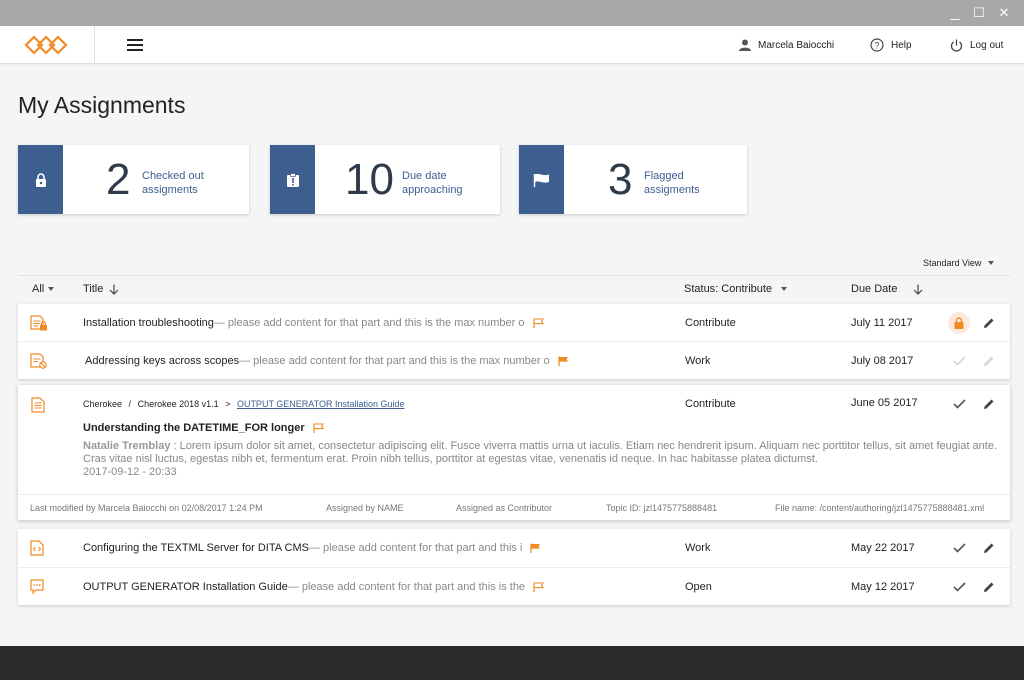  I want to click on stat-label: Due date, so click(424, 176).